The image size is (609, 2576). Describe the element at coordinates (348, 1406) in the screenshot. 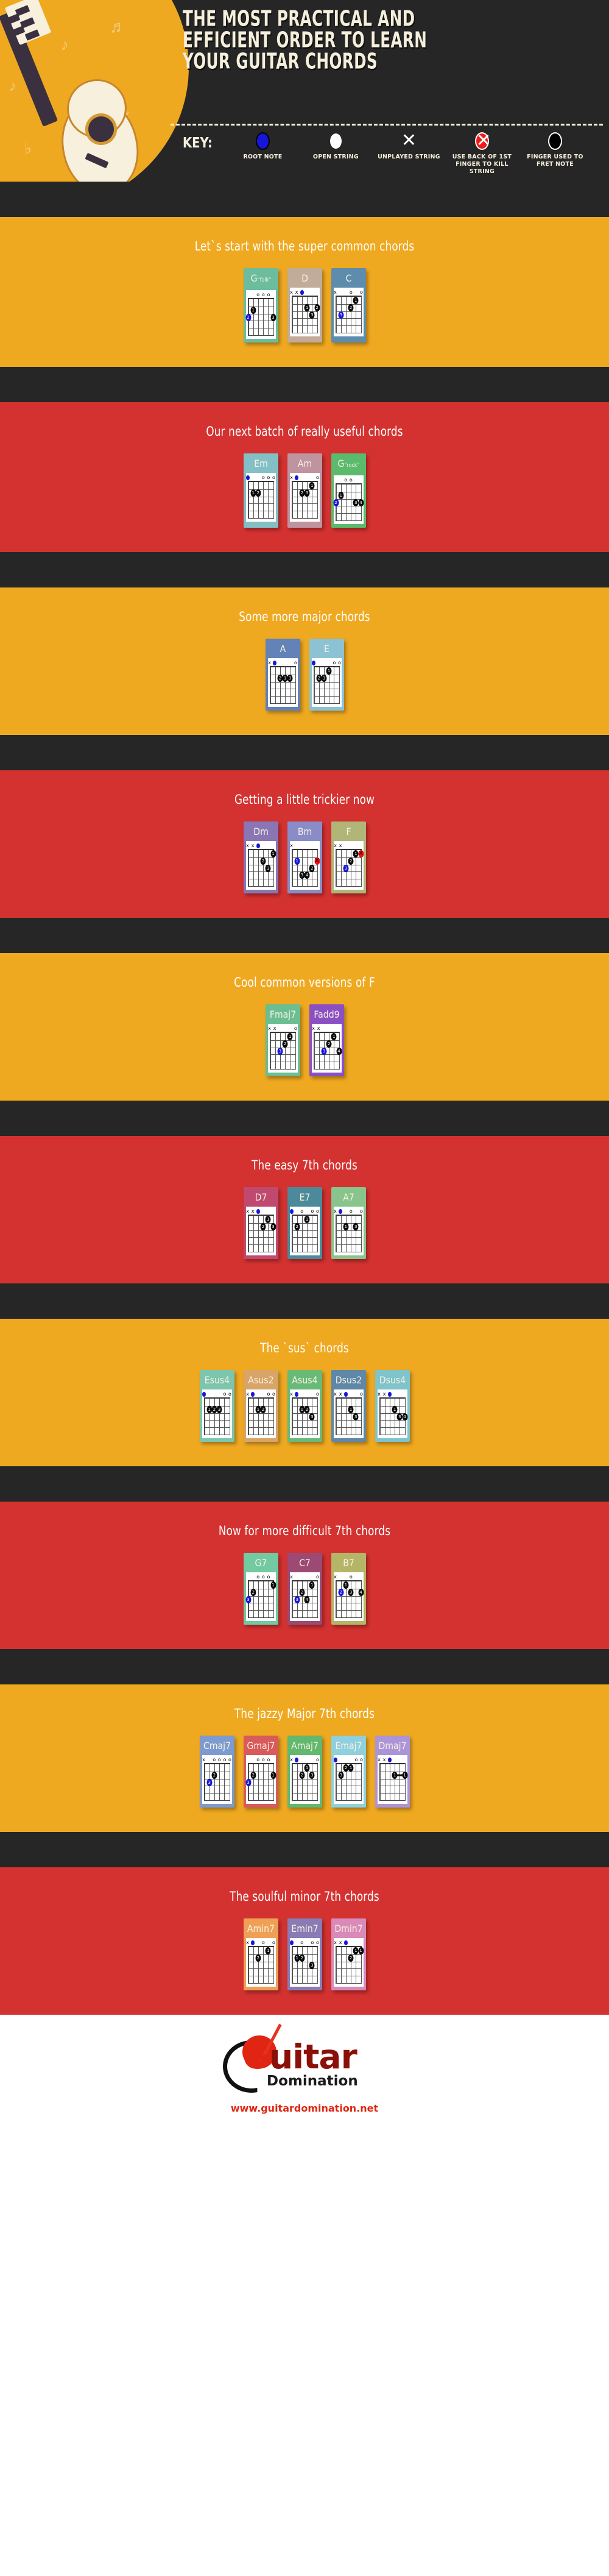

I see `chord-card: Dsus2 x x o 1 3` at that location.